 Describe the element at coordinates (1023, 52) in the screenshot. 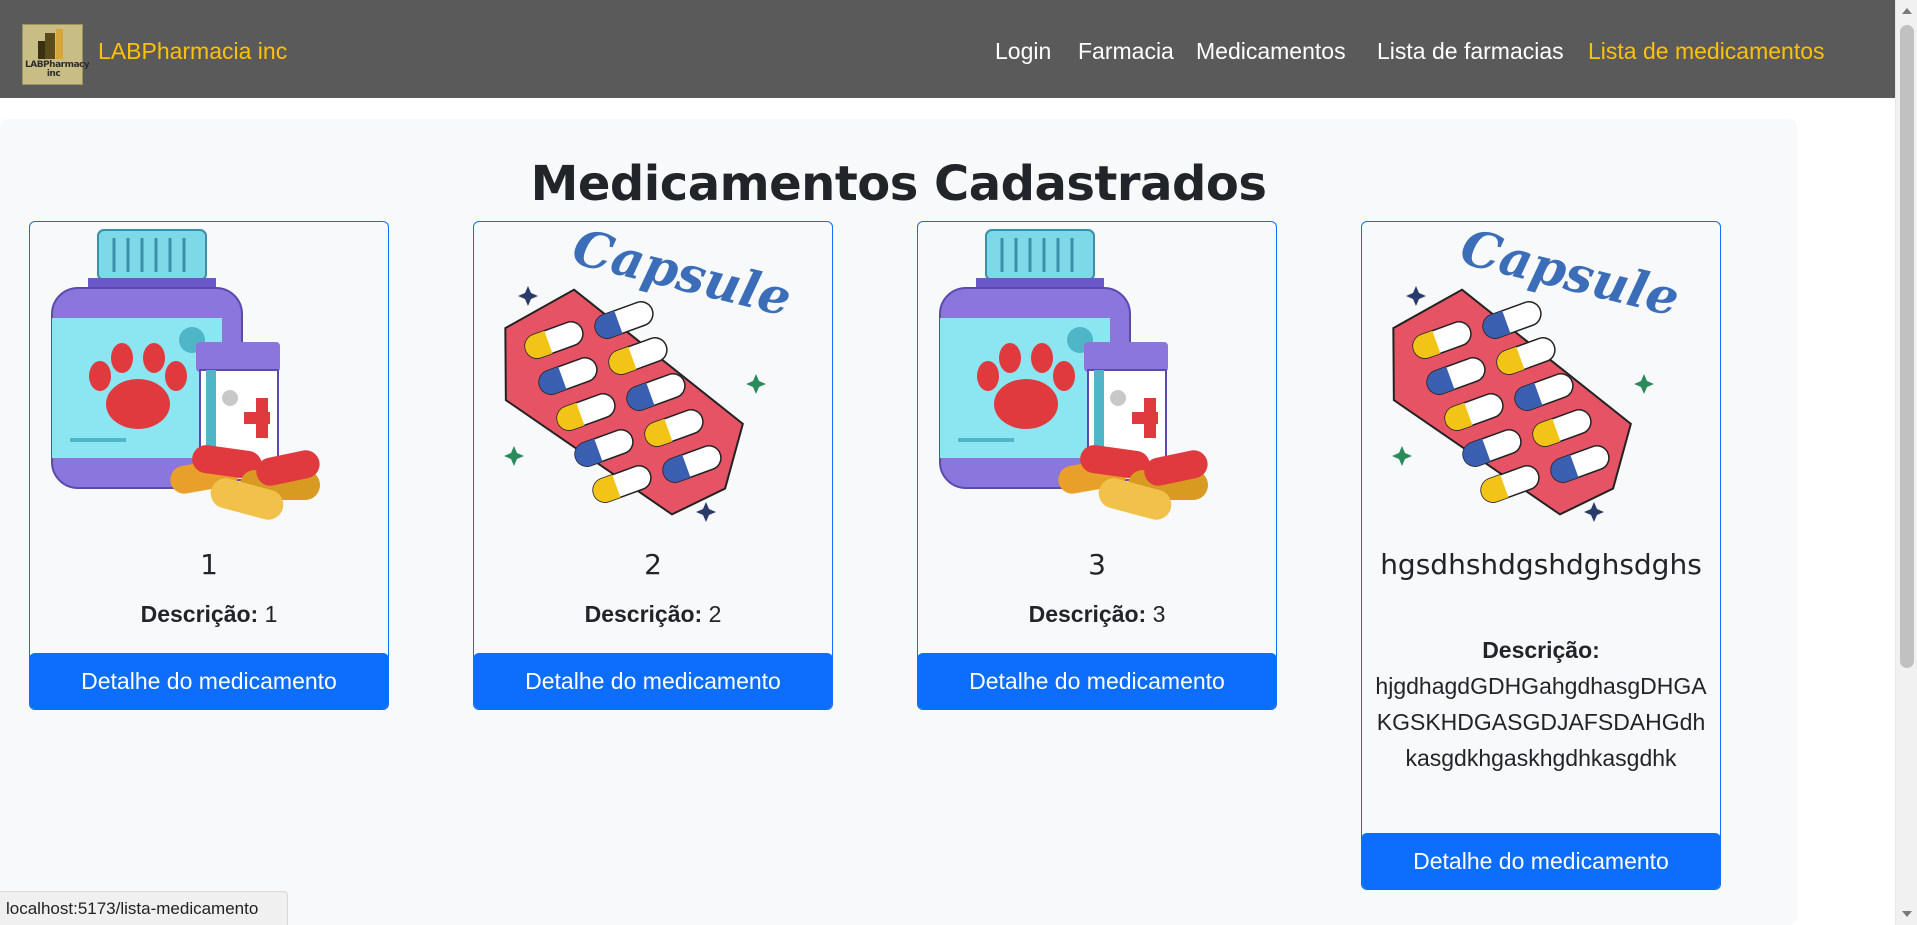

I see `nav-login: Login` at that location.